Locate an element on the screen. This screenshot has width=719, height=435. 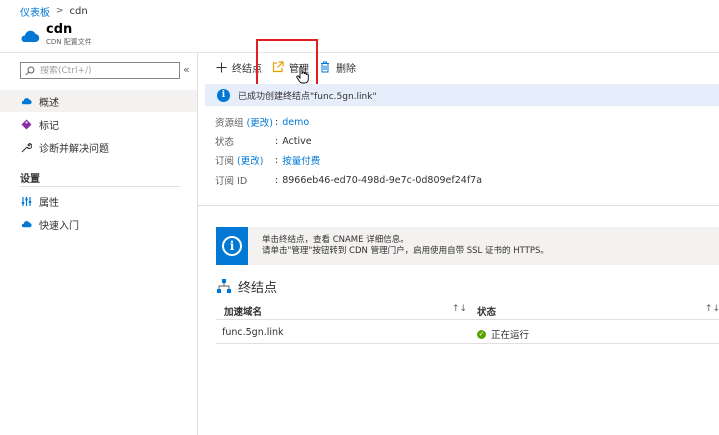
subscription-value: 按量付费 is located at coordinates (301, 160).